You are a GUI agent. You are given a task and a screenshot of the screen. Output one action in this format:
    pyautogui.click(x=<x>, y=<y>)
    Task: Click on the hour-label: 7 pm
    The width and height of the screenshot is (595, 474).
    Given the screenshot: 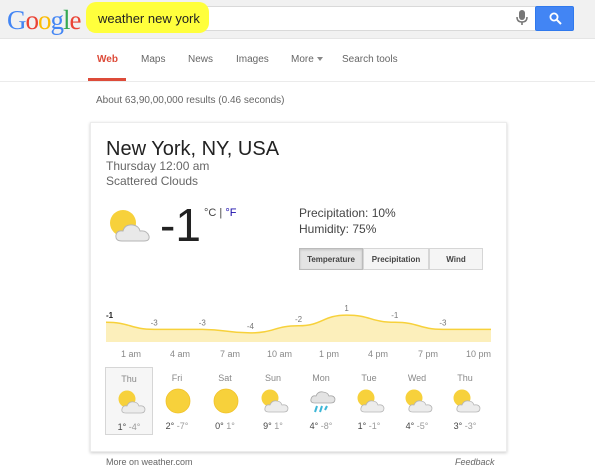 What is the action you would take?
    pyautogui.click(x=428, y=354)
    